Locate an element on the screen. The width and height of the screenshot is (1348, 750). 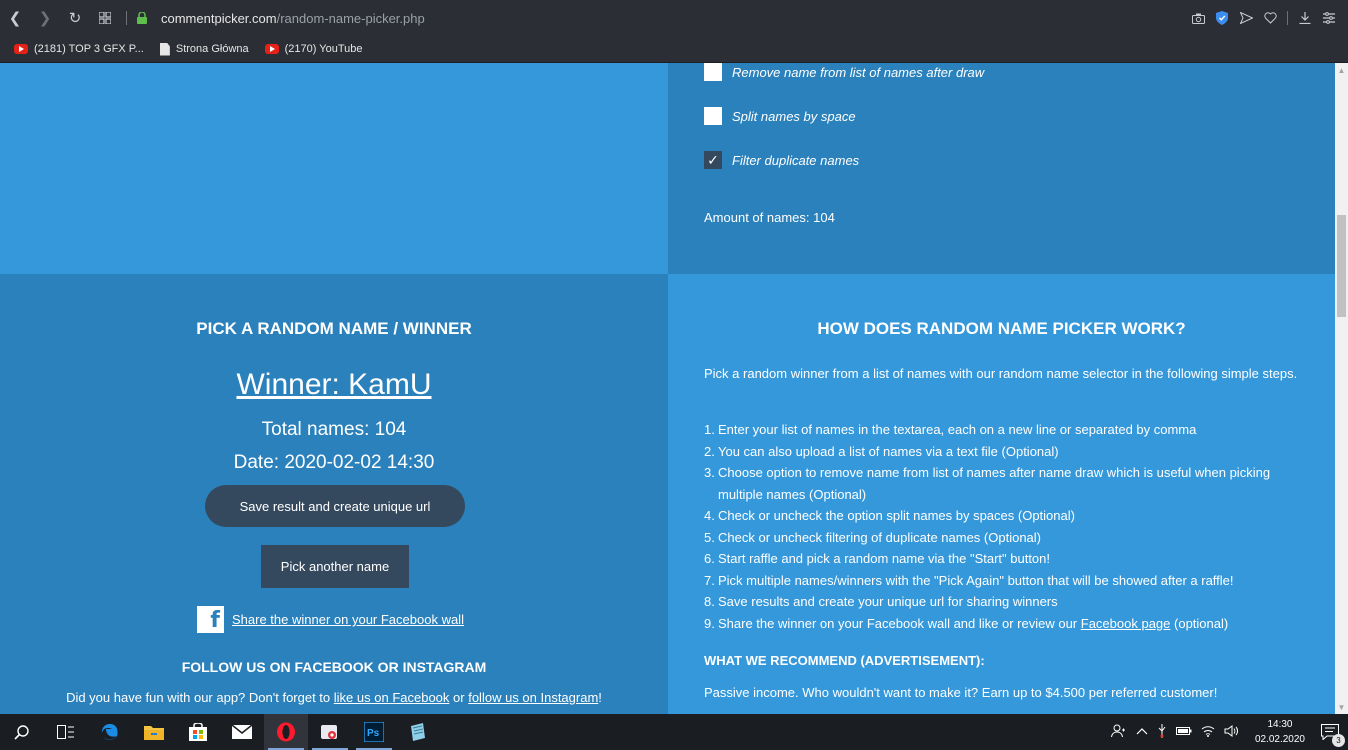
reload-icon: ↻ is located at coordinates (75, 18).